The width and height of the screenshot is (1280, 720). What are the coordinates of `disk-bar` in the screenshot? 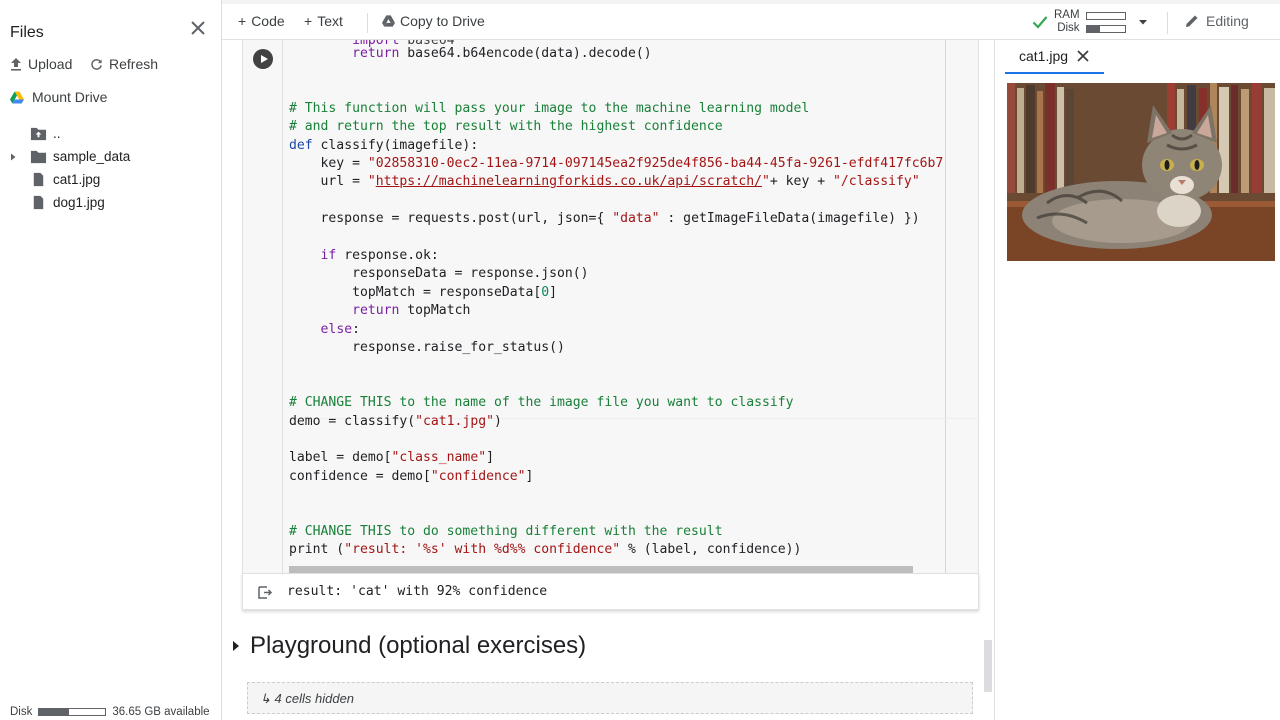 It's located at (1105, 28).